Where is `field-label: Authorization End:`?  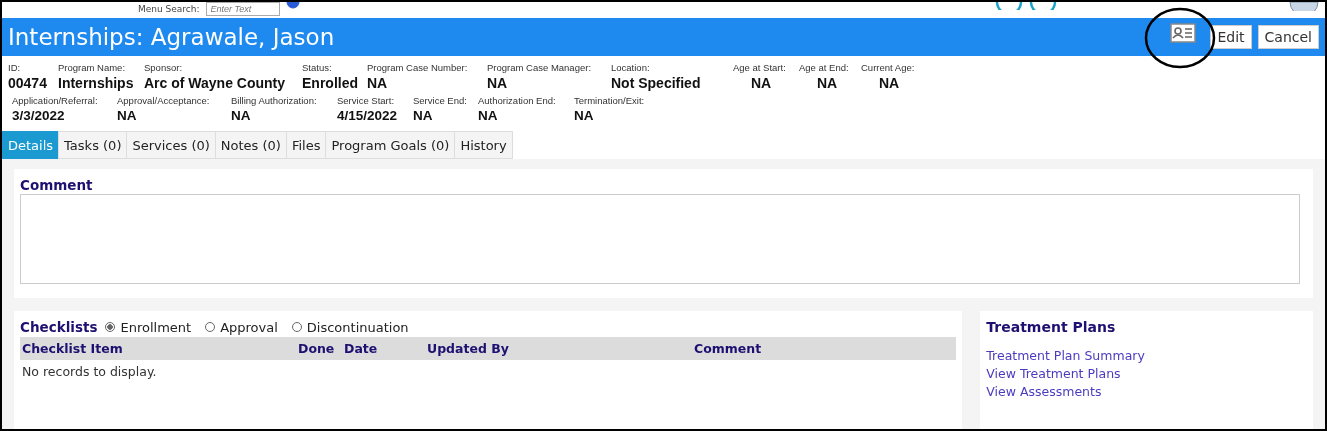 field-label: Authorization End: is located at coordinates (517, 100).